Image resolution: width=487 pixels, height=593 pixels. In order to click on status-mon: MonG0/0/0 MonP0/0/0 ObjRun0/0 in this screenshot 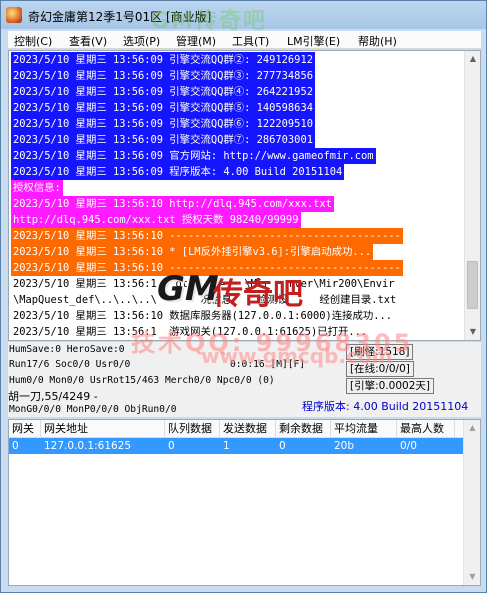, I will do `click(93, 409)`.